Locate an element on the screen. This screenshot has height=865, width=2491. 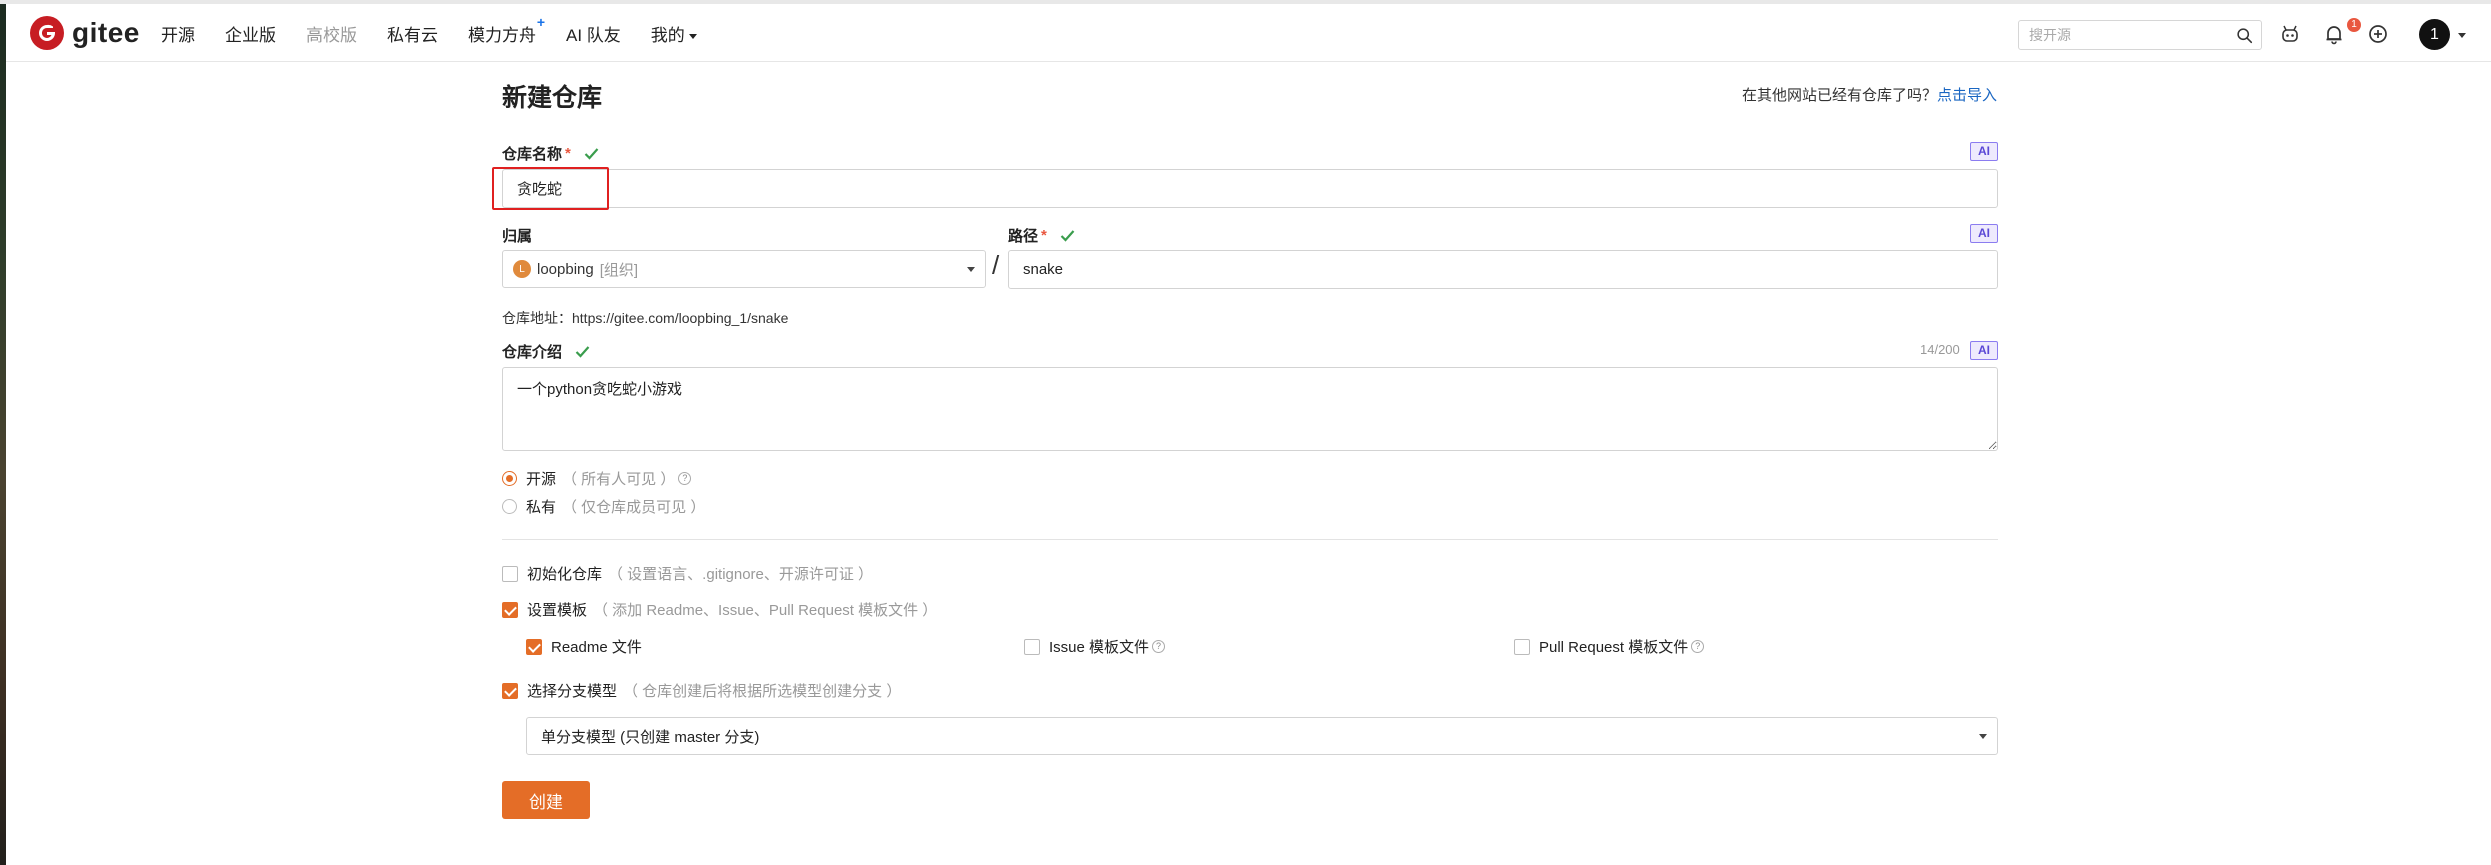
search-input is located at coordinates (2119, 35).